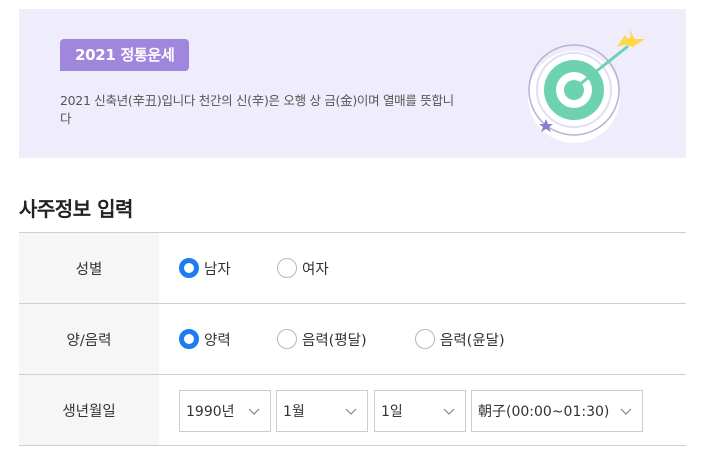 The height and width of the screenshot is (450, 709). What do you see at coordinates (125, 55) in the screenshot?
I see `banner-badge: 2021 정통운세` at bounding box center [125, 55].